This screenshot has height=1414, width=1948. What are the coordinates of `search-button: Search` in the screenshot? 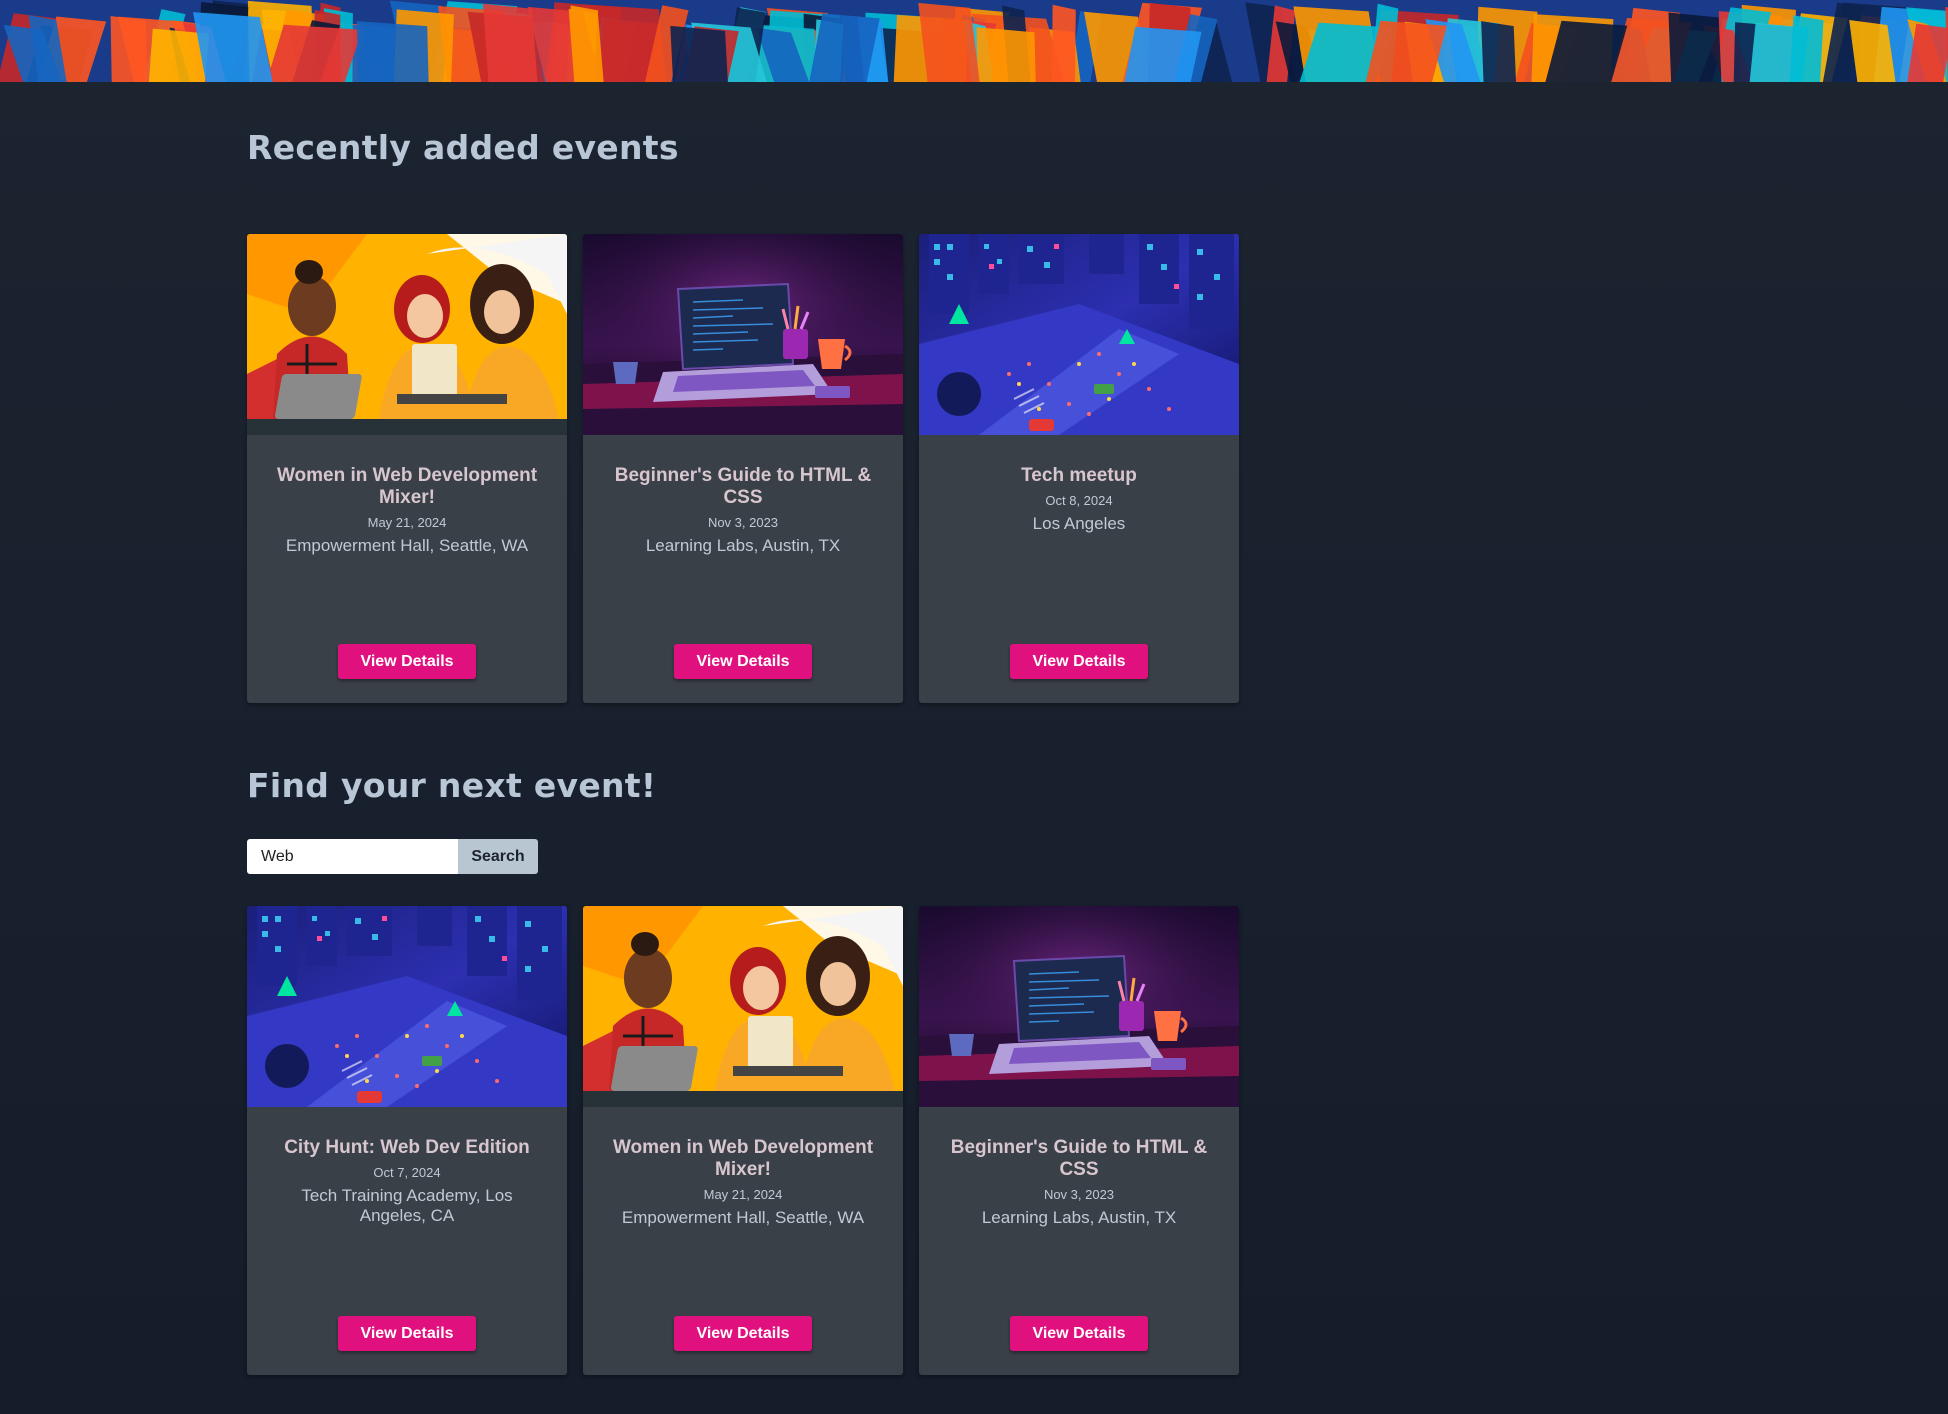 It's located at (498, 856).